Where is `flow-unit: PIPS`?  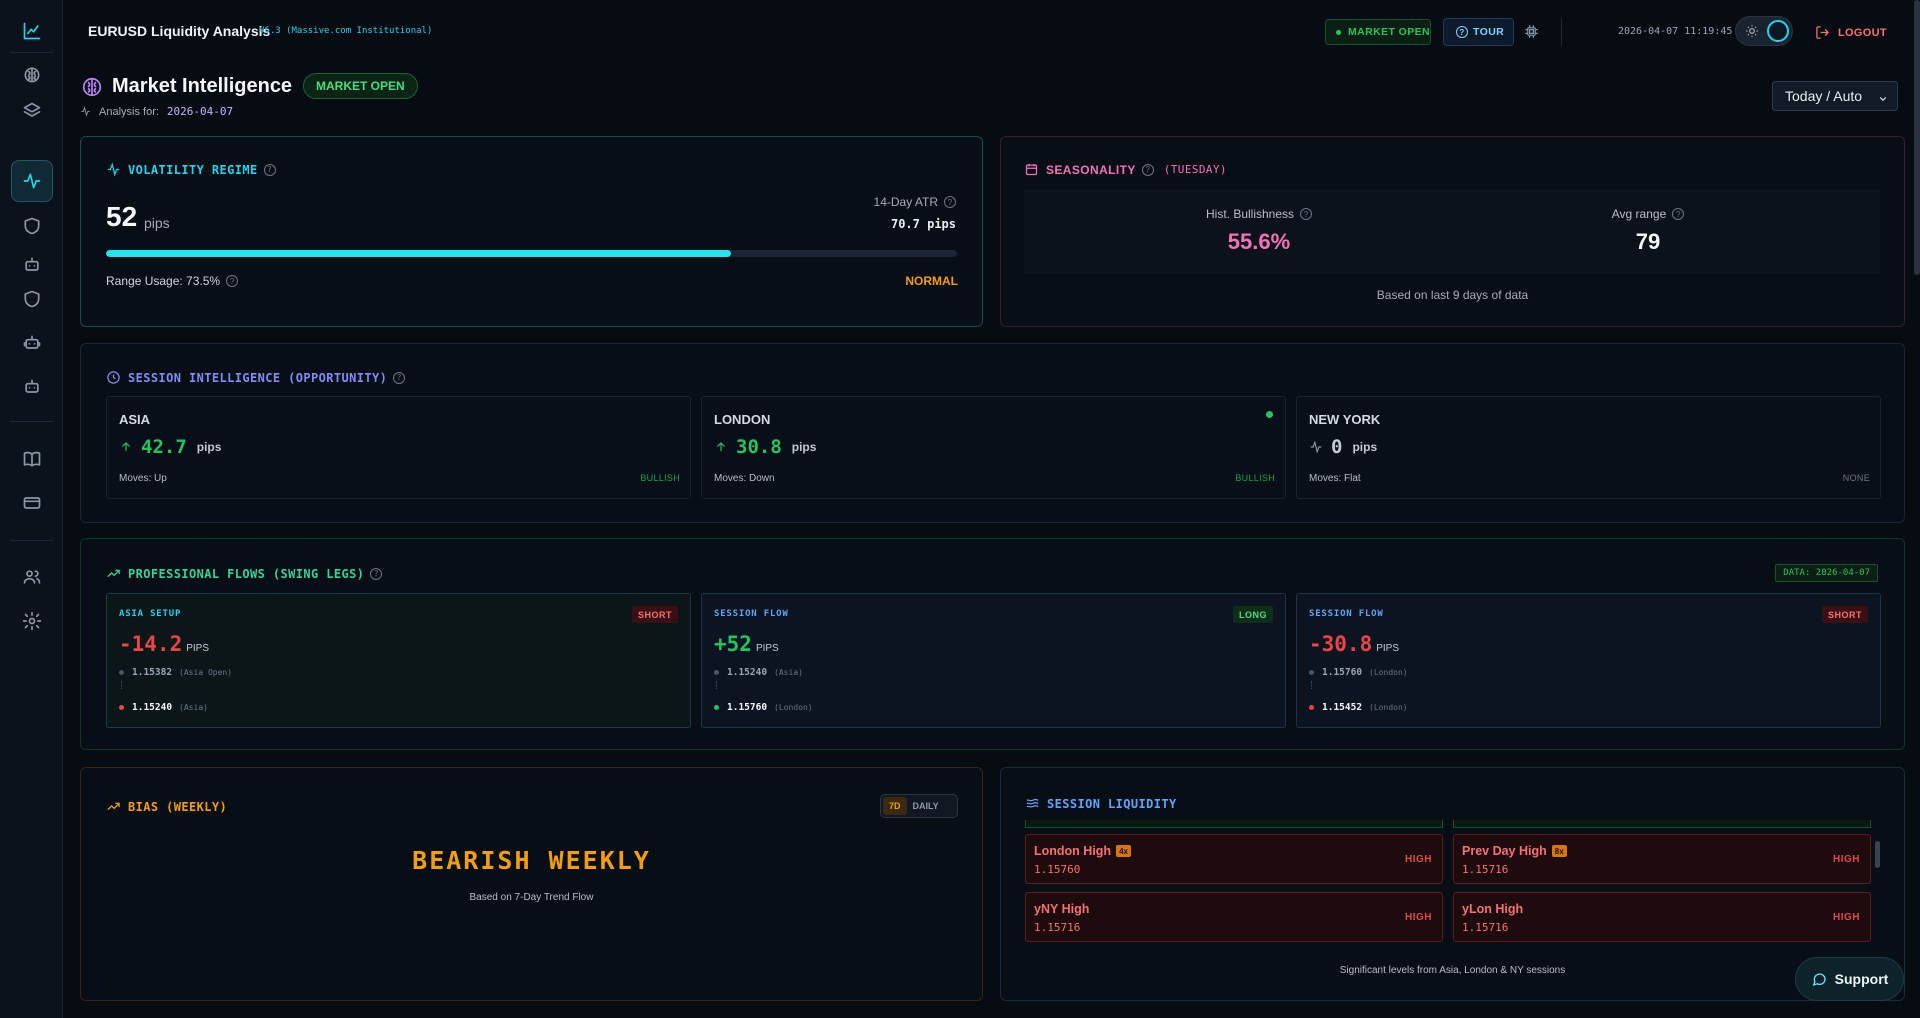
flow-unit: PIPS is located at coordinates (767, 648).